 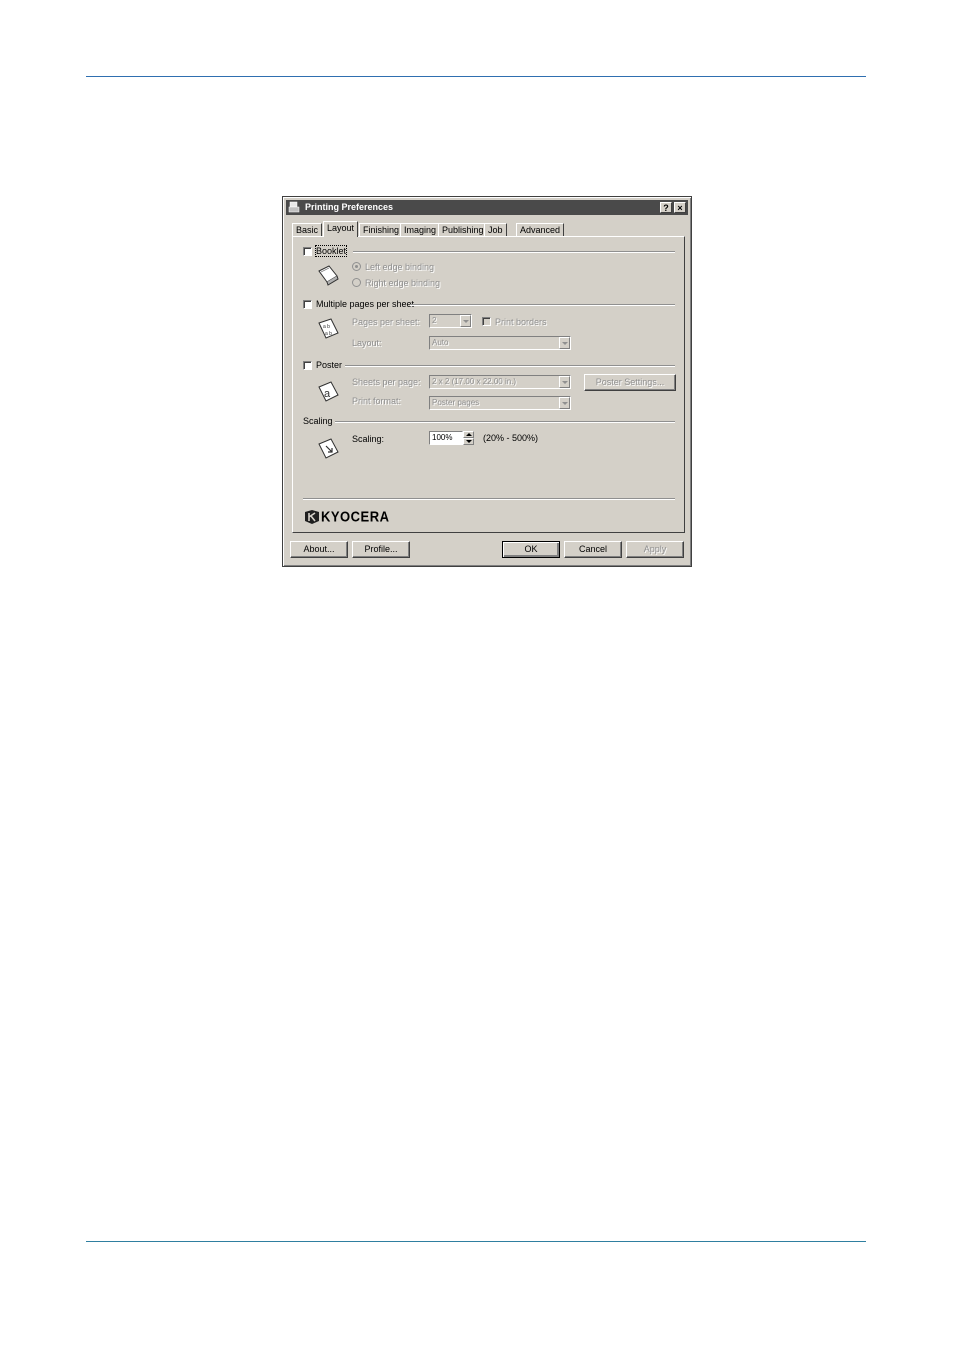 I want to click on printer-icon, so click(x=294, y=207).